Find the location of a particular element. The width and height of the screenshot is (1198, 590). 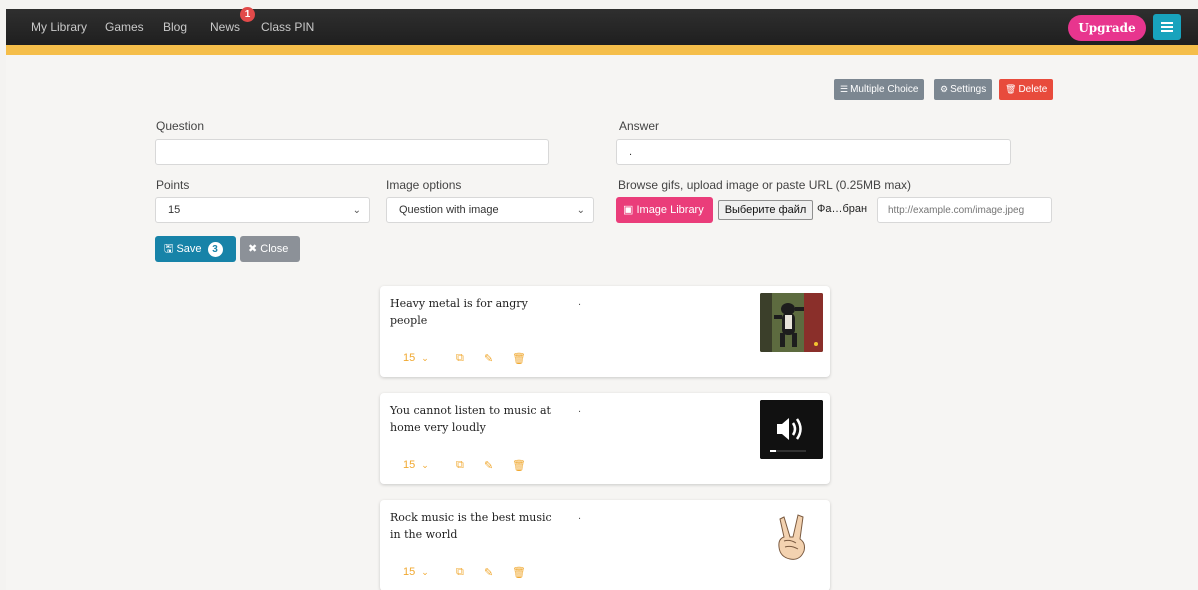

save-icon: 🖫 is located at coordinates (169, 249).